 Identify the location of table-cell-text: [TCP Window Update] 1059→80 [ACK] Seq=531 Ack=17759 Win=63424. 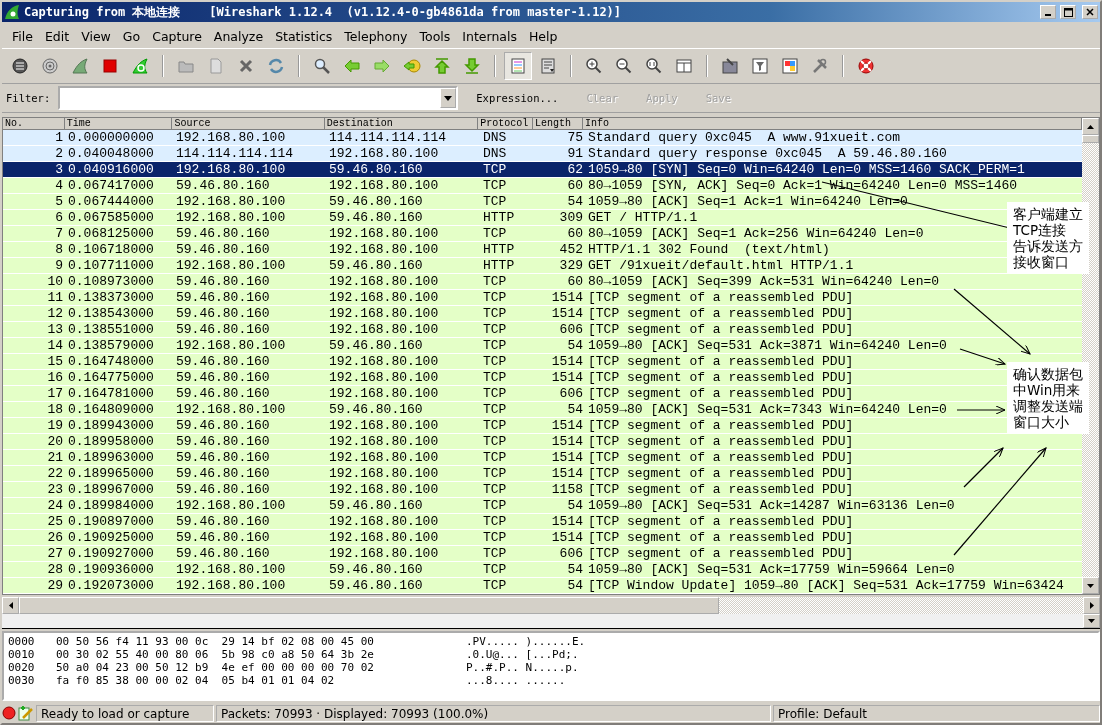
(825, 585).